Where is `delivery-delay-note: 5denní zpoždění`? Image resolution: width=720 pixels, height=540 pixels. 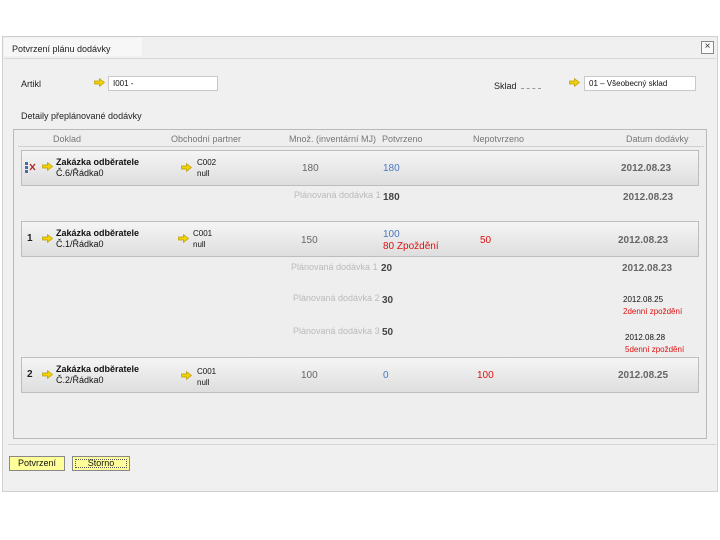 delivery-delay-note: 5denní zpoždění is located at coordinates (655, 349).